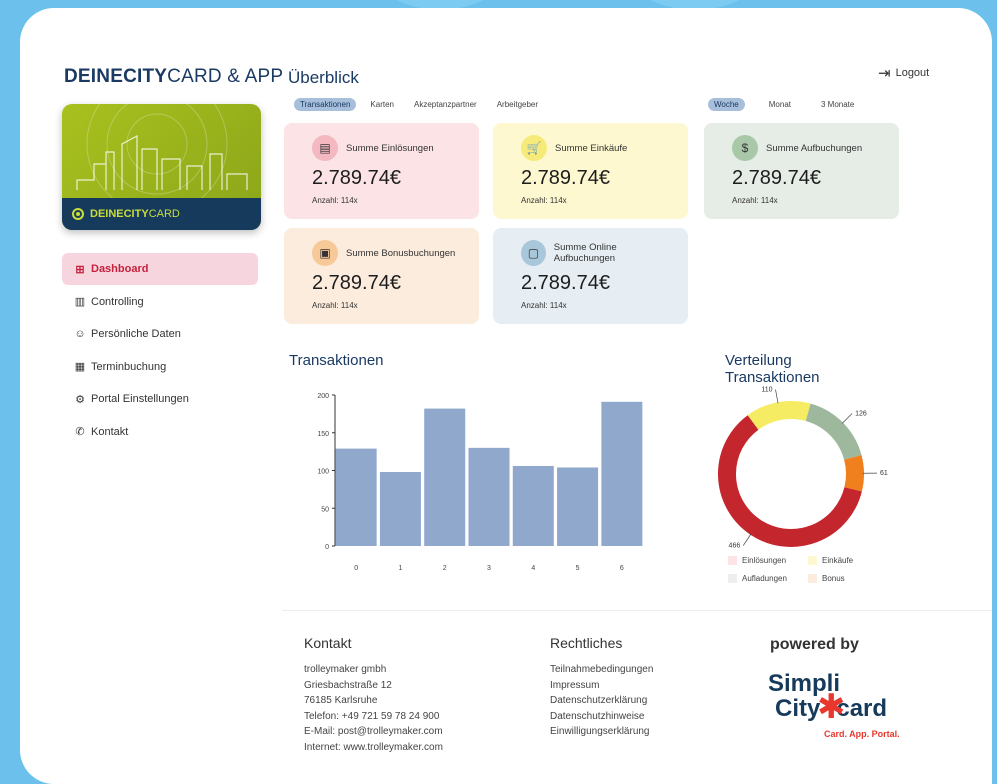 Image resolution: width=997 pixels, height=784 pixels. Describe the element at coordinates (327, 547) in the screenshot. I see `y-tick-label: 0` at that location.